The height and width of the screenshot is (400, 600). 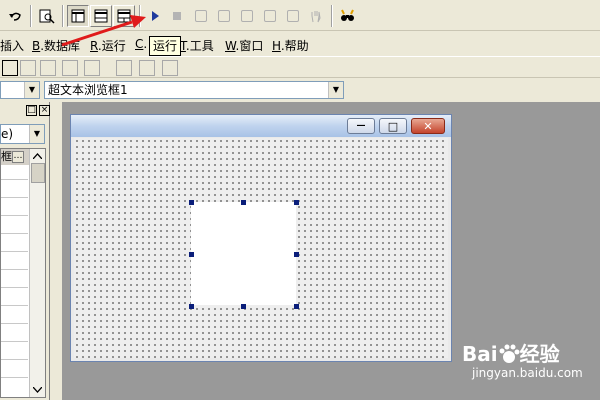 I want to click on close-button: ✕, so click(x=428, y=126).